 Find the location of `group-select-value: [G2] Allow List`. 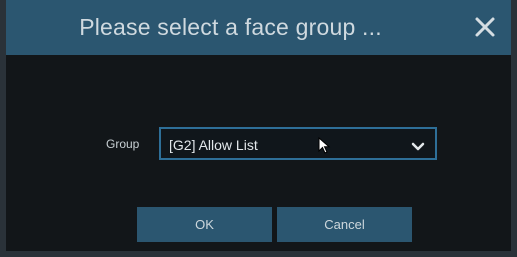

group-select-value: [G2] Allow List is located at coordinates (213, 145).